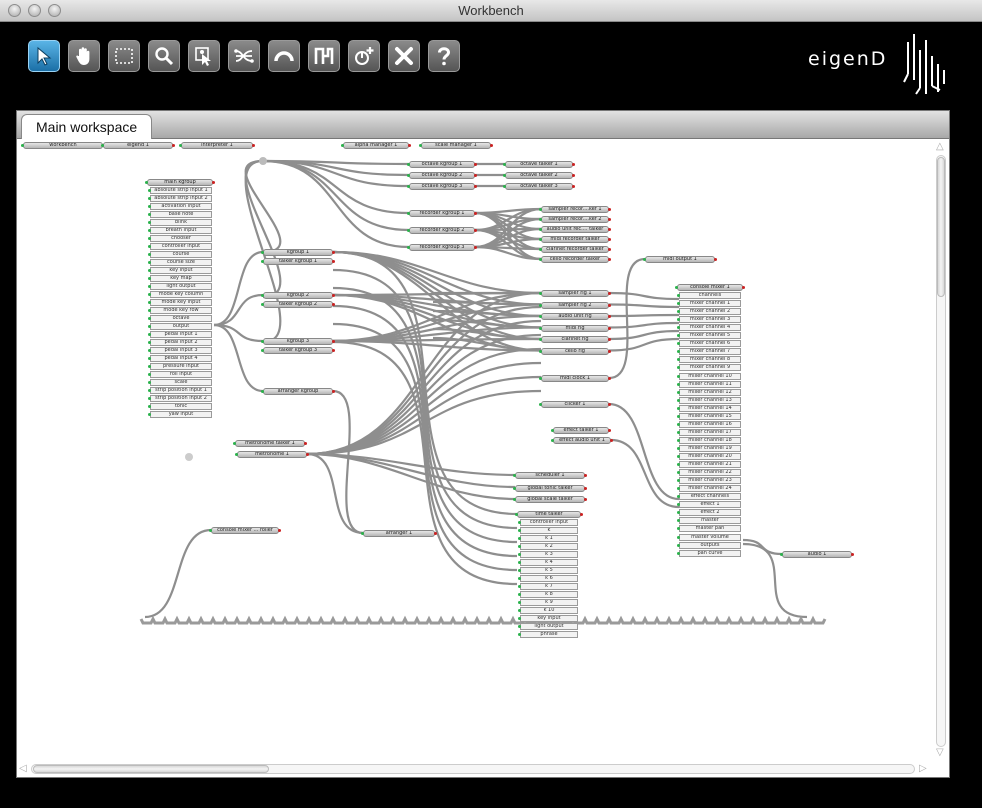  I want to click on agent-port: mixer channel 20, so click(710, 456).